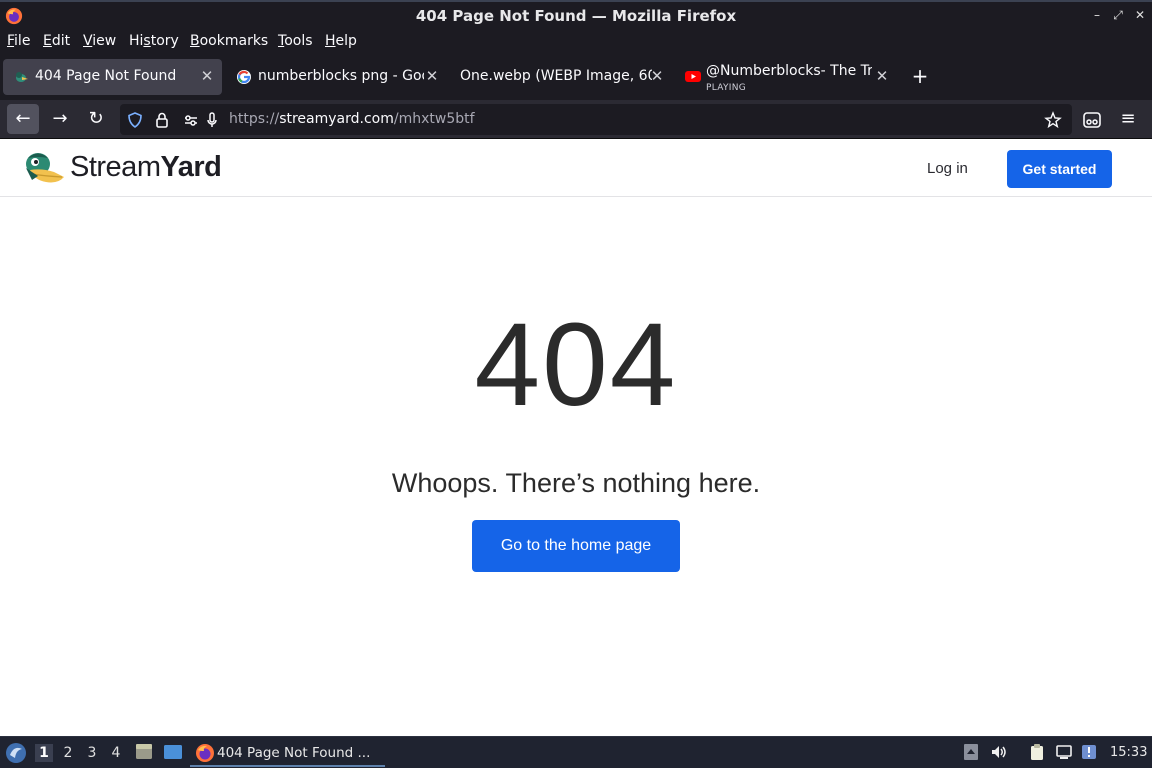 The image size is (1152, 768). Describe the element at coordinates (1128, 119) in the screenshot. I see `hamburger-menu-icon: ≡` at that location.